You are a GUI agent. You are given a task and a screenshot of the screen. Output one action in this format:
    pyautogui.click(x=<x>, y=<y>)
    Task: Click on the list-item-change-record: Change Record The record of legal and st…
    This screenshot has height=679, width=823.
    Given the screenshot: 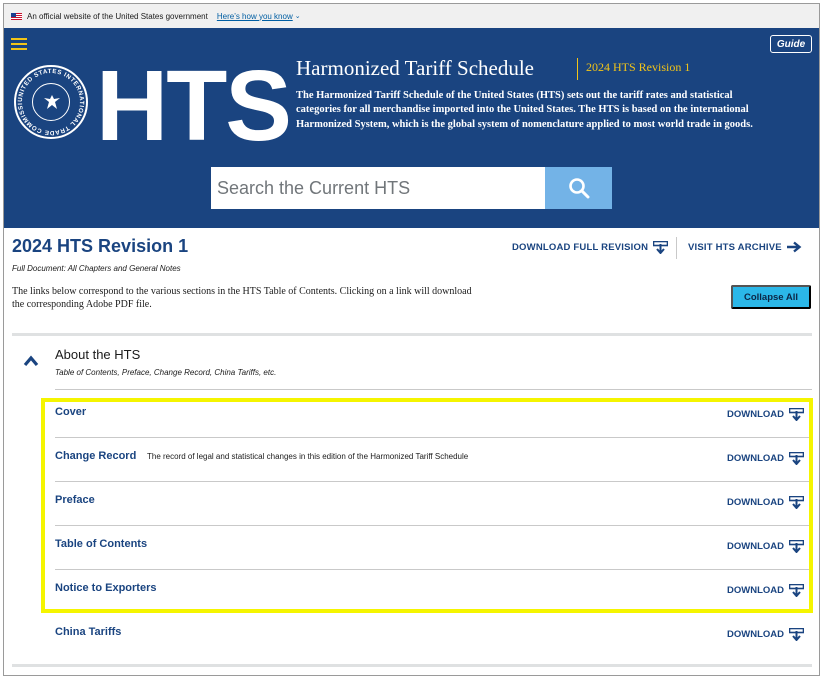 What is the action you would take?
    pyautogui.click(x=433, y=460)
    